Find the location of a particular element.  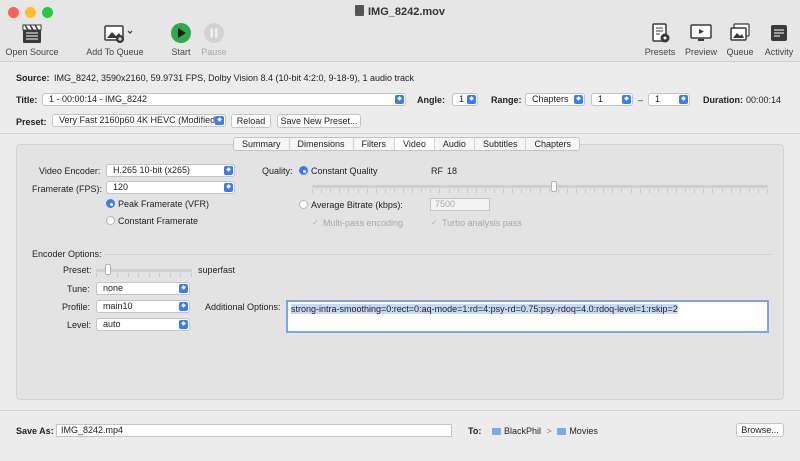

queue-button: Queue is located at coordinates (740, 39).